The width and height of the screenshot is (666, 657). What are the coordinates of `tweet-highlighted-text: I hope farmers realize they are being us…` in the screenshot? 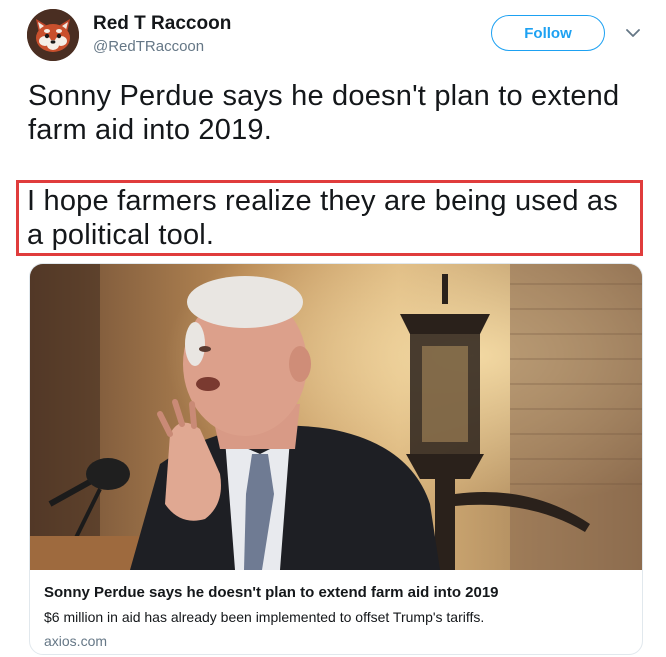 It's located at (322, 218).